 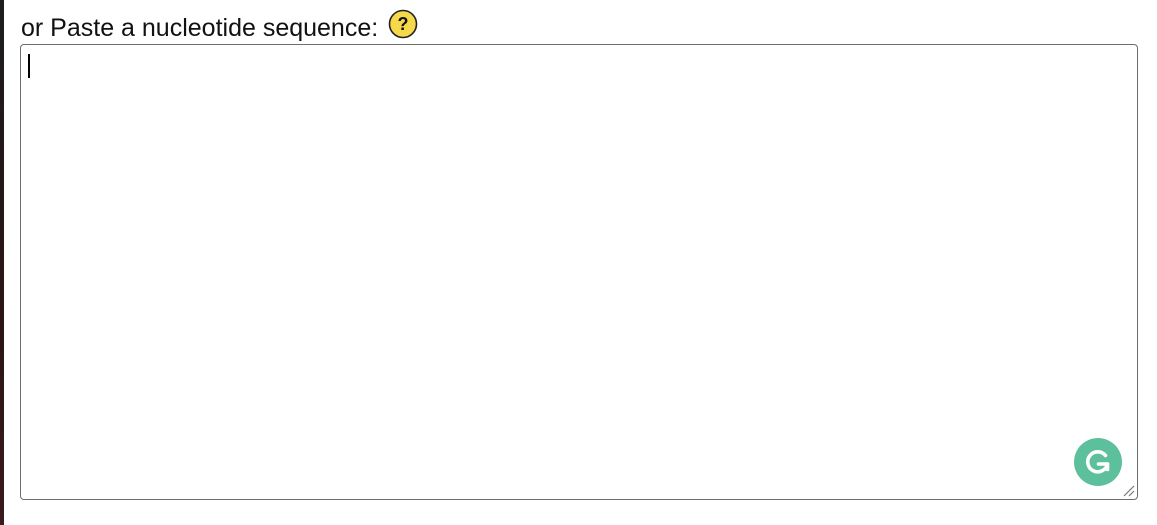 What do you see at coordinates (29, 66) in the screenshot?
I see `text-caret` at bounding box center [29, 66].